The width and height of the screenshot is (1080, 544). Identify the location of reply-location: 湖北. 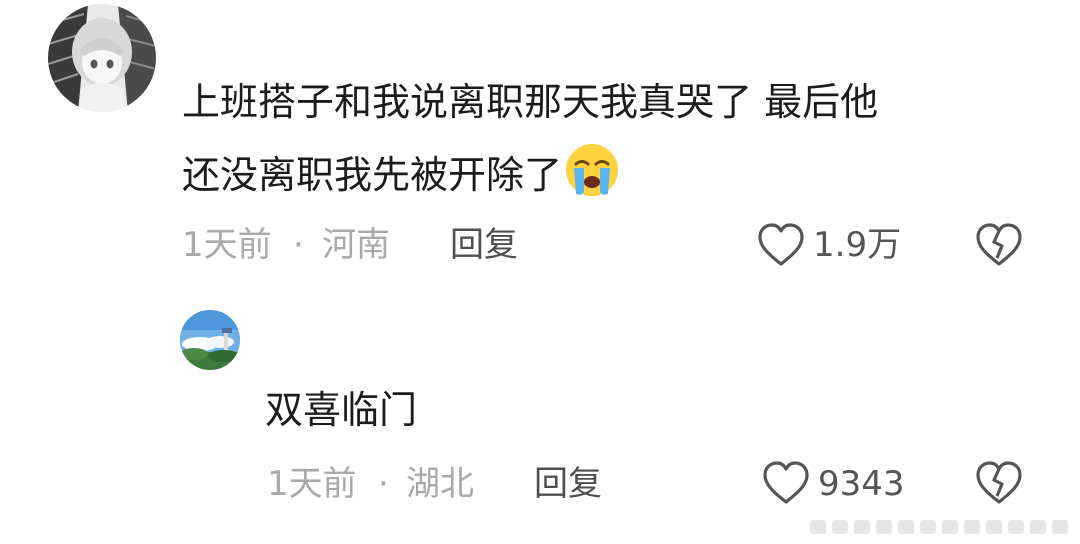
(440, 484).